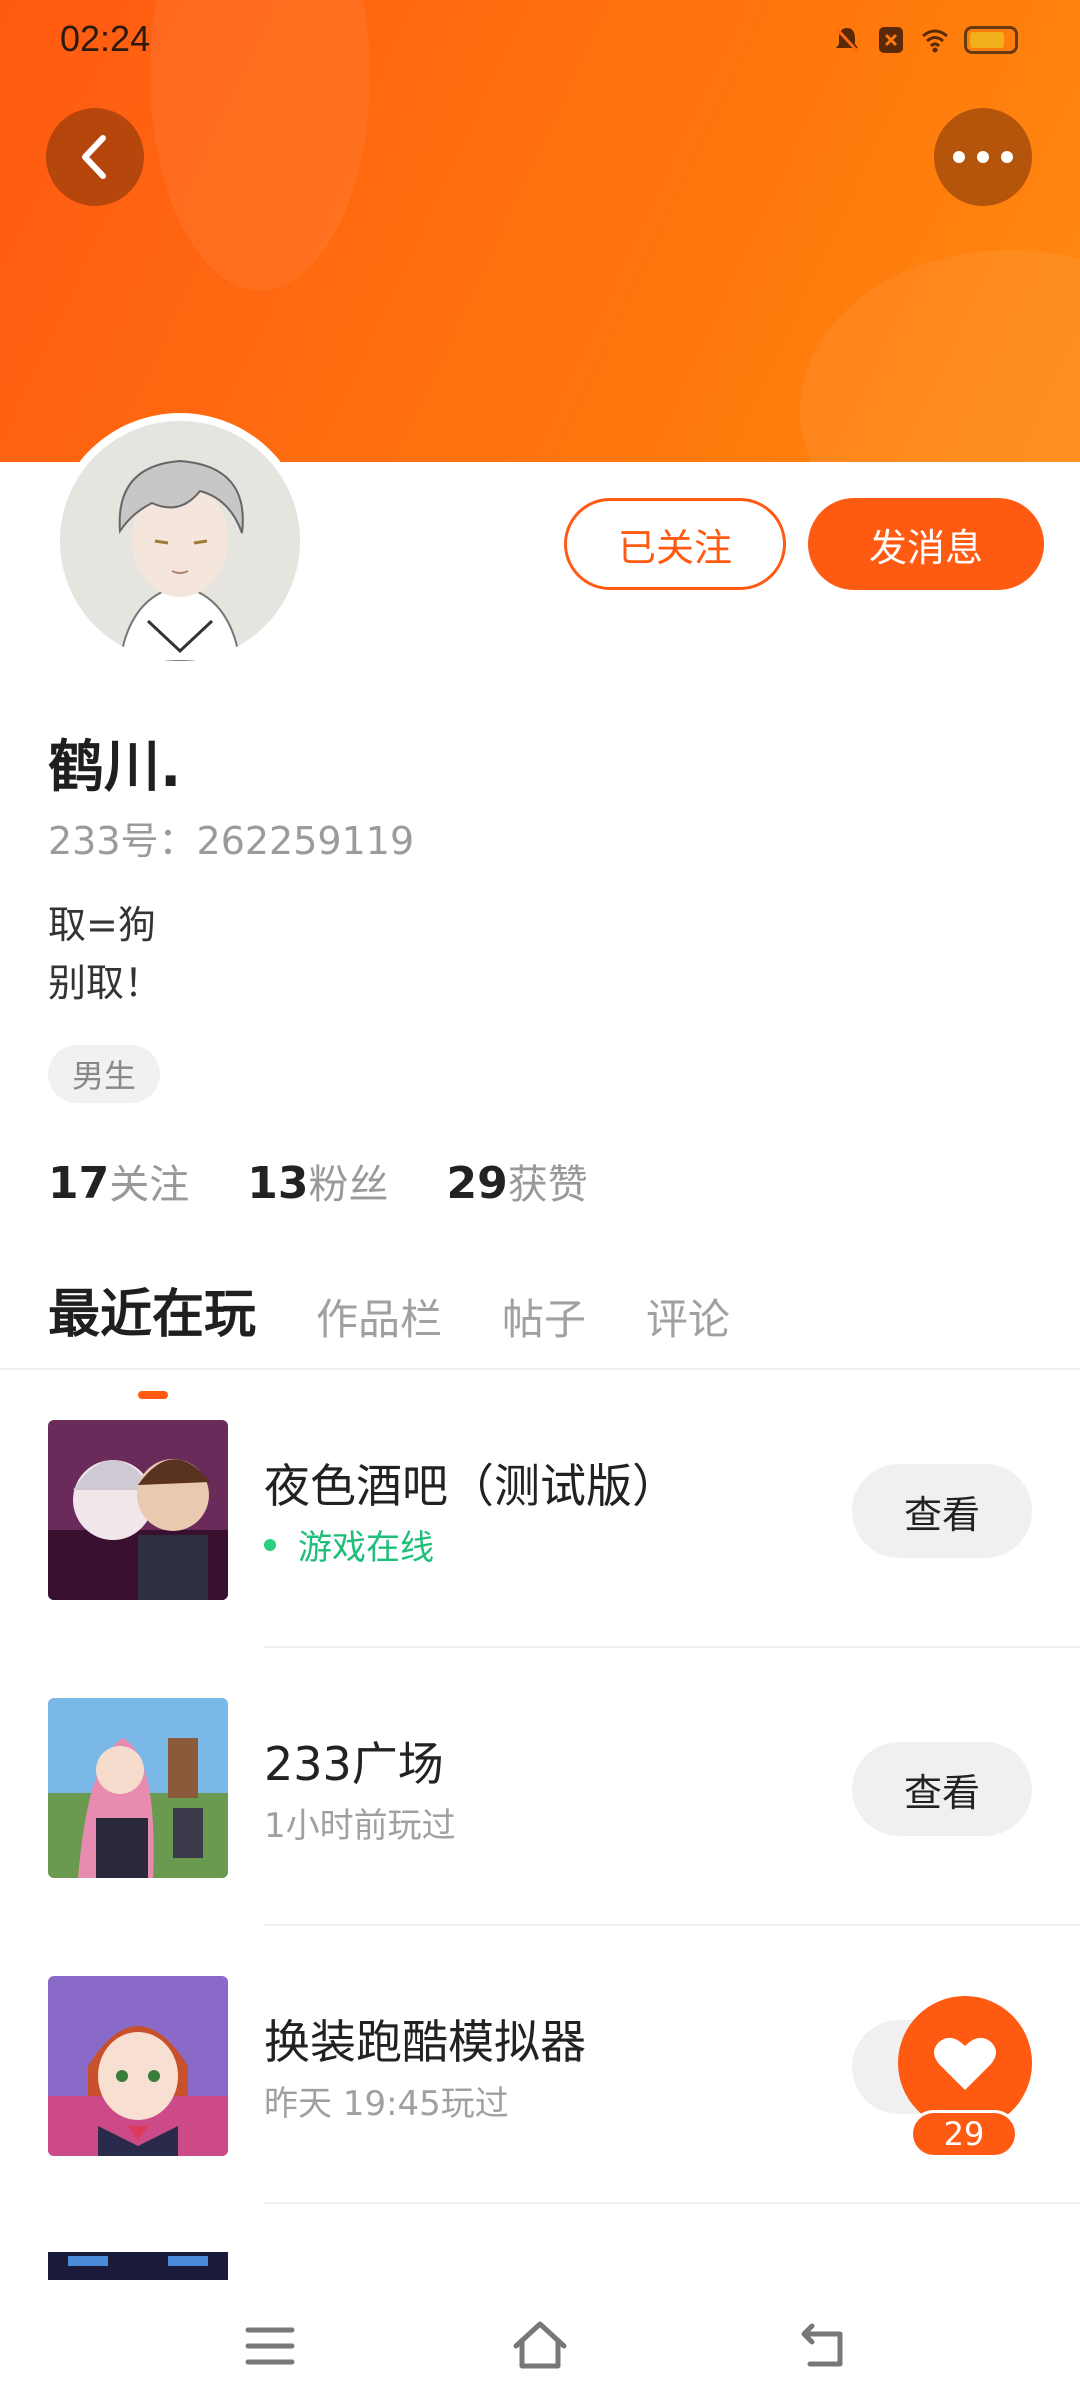 The image size is (1080, 2408). I want to click on stat-likes: 29 获赞, so click(516, 1181).